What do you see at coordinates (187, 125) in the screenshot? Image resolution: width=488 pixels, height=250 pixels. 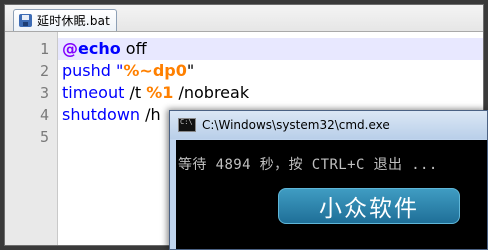 I see `cmd-icon` at bounding box center [187, 125].